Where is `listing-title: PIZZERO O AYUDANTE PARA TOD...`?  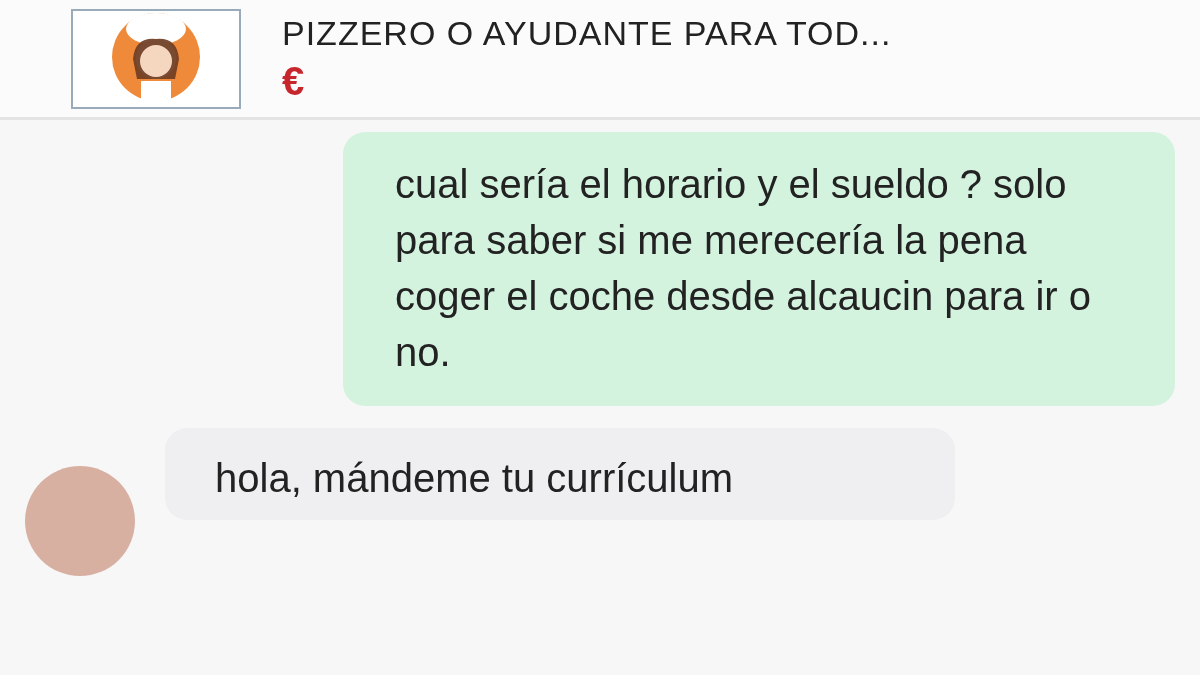
listing-title: PIZZERO O AYUDANTE PARA TOD... is located at coordinates (587, 33).